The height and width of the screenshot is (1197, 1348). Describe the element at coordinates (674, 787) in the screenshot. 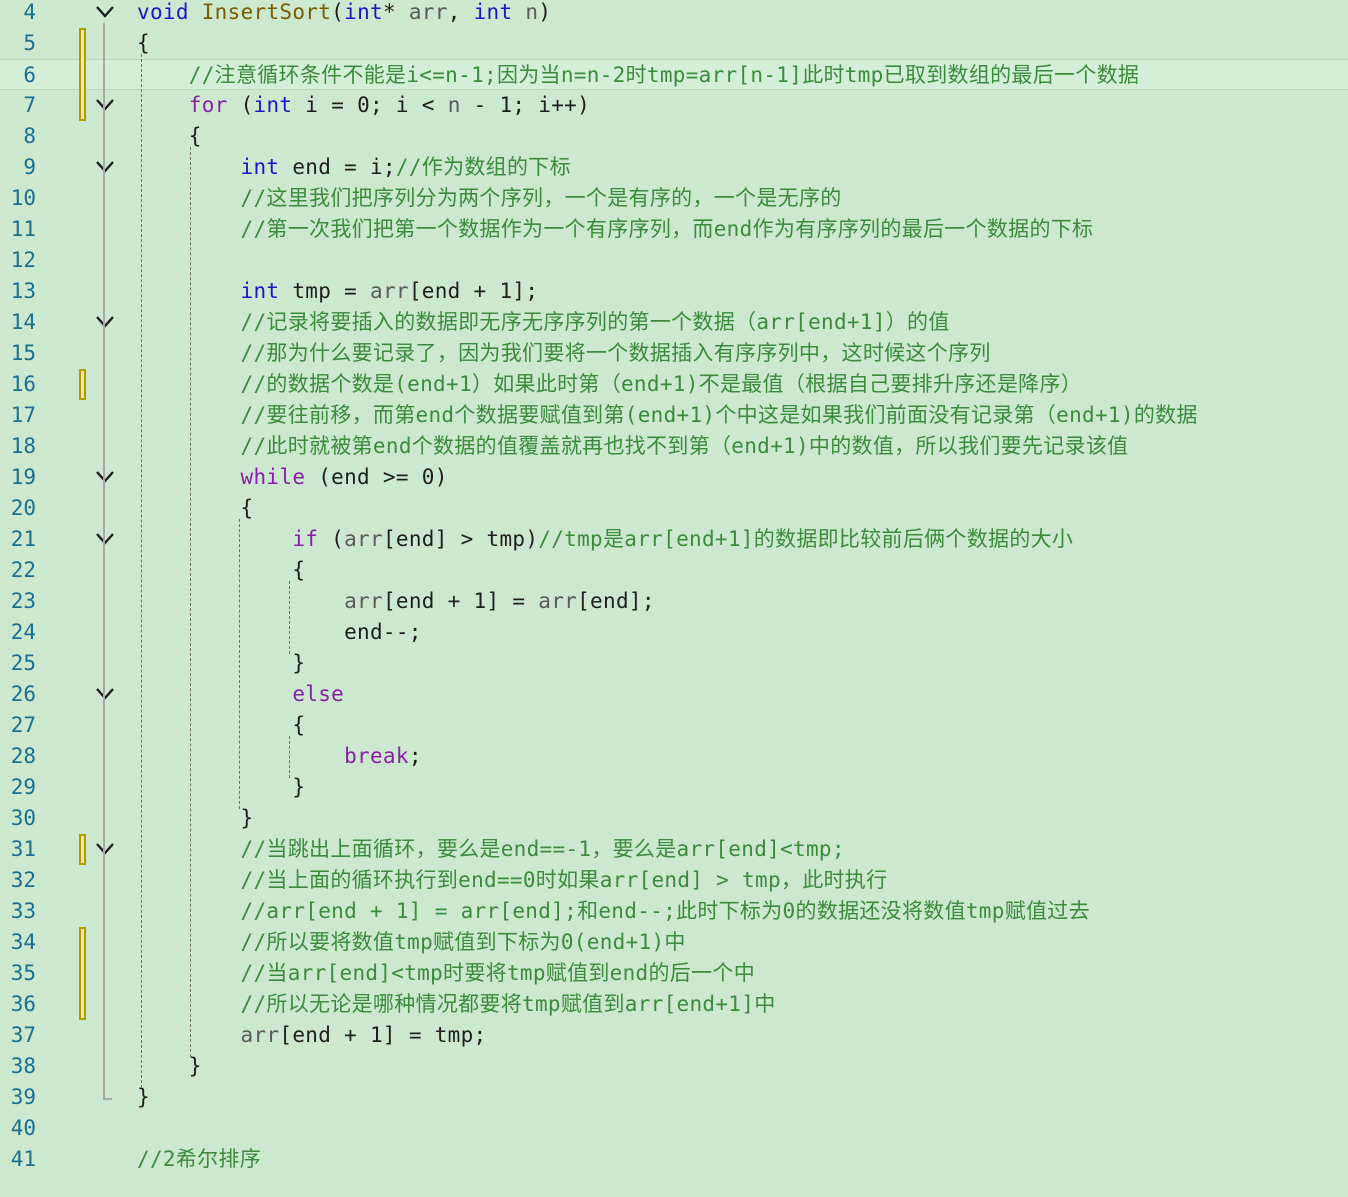

I see `code-line: 29 }` at that location.